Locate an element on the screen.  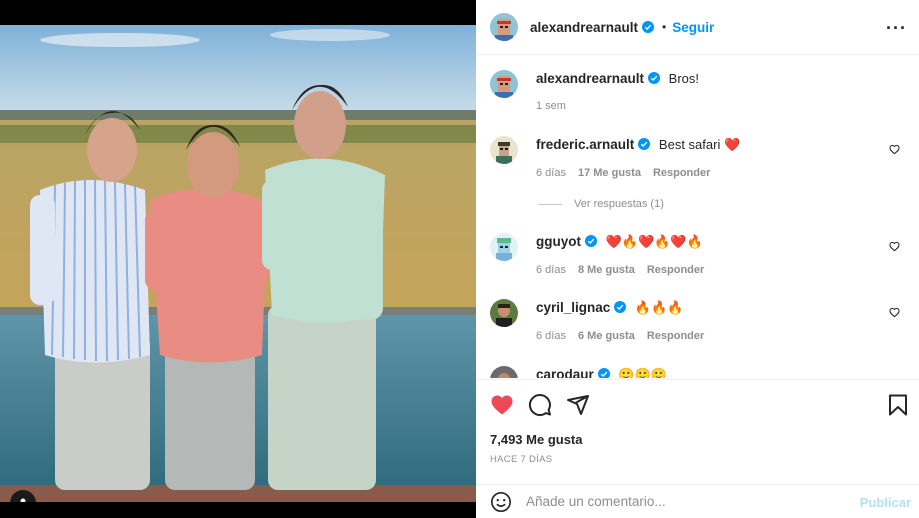
caption: alexandrearnault Bros! 1 sem is located at coordinates (700, 95).